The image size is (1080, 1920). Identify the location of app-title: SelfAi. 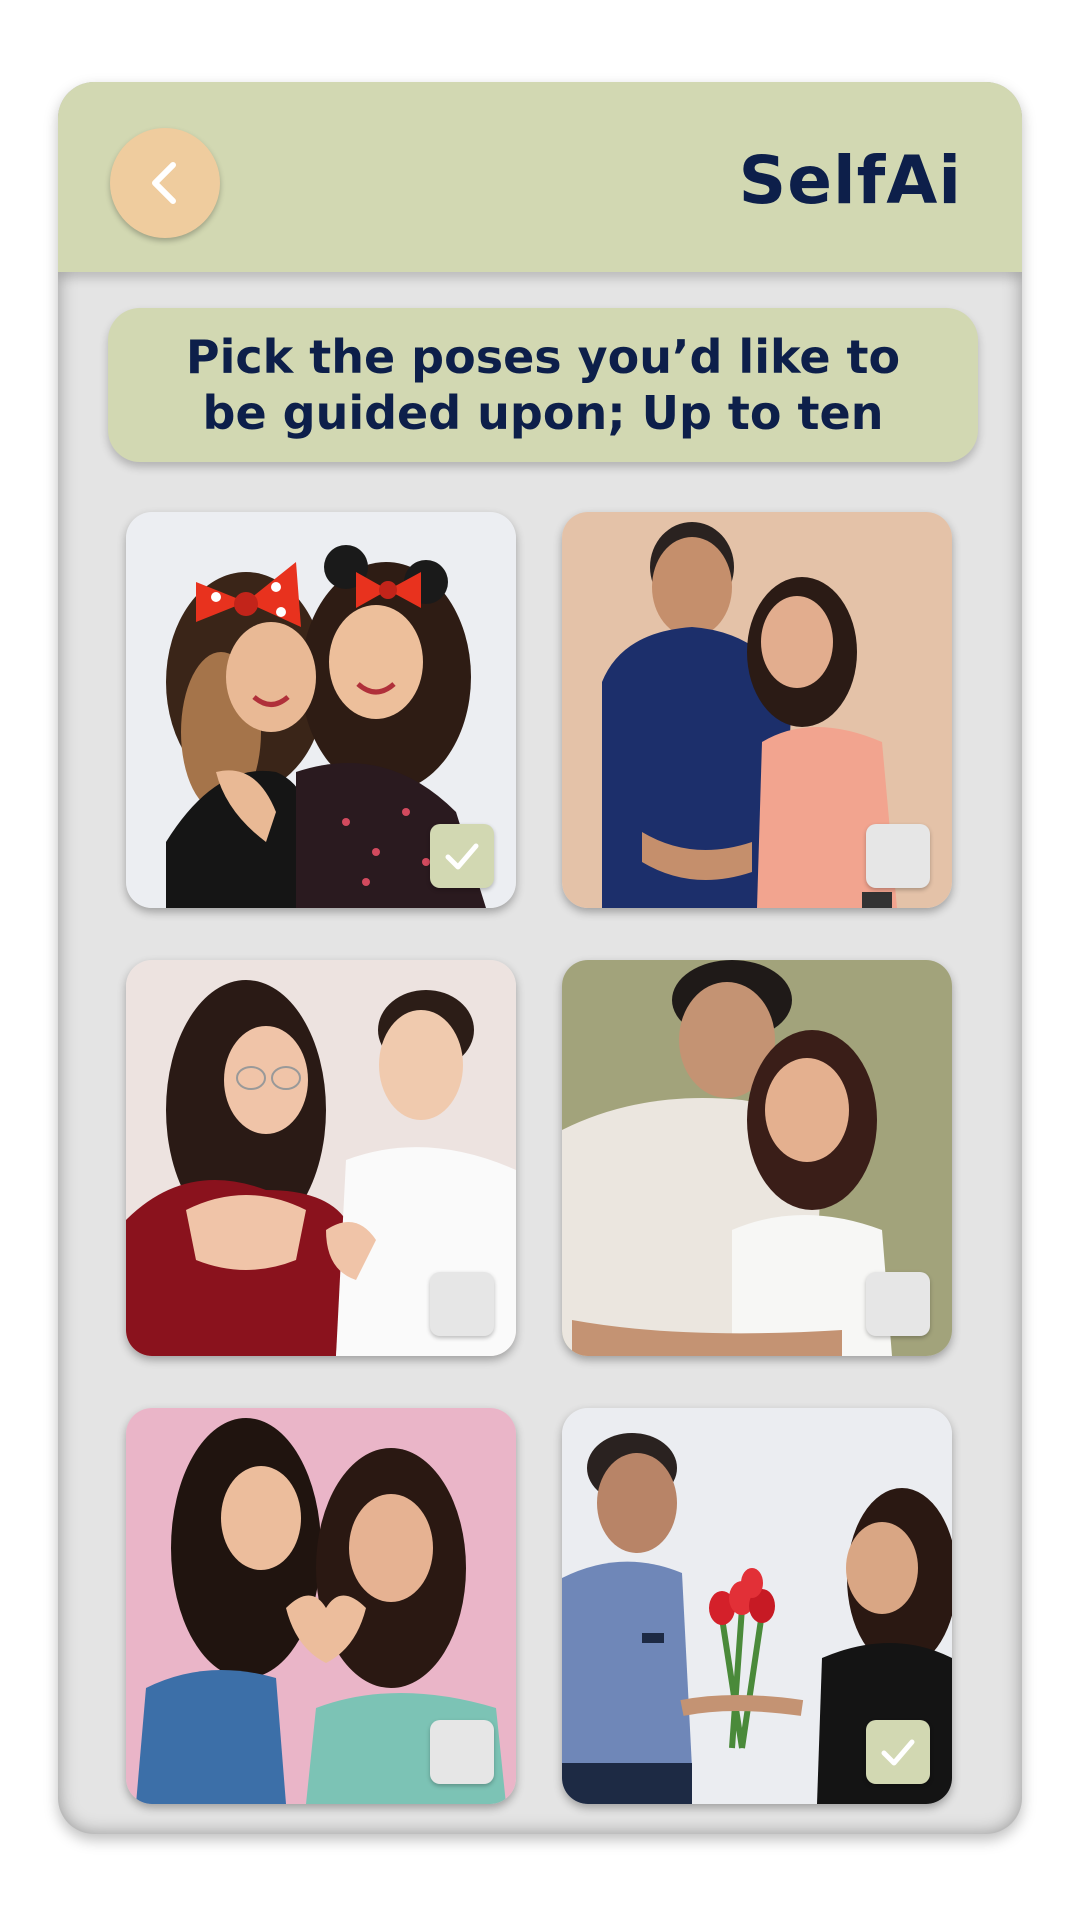
(850, 180).